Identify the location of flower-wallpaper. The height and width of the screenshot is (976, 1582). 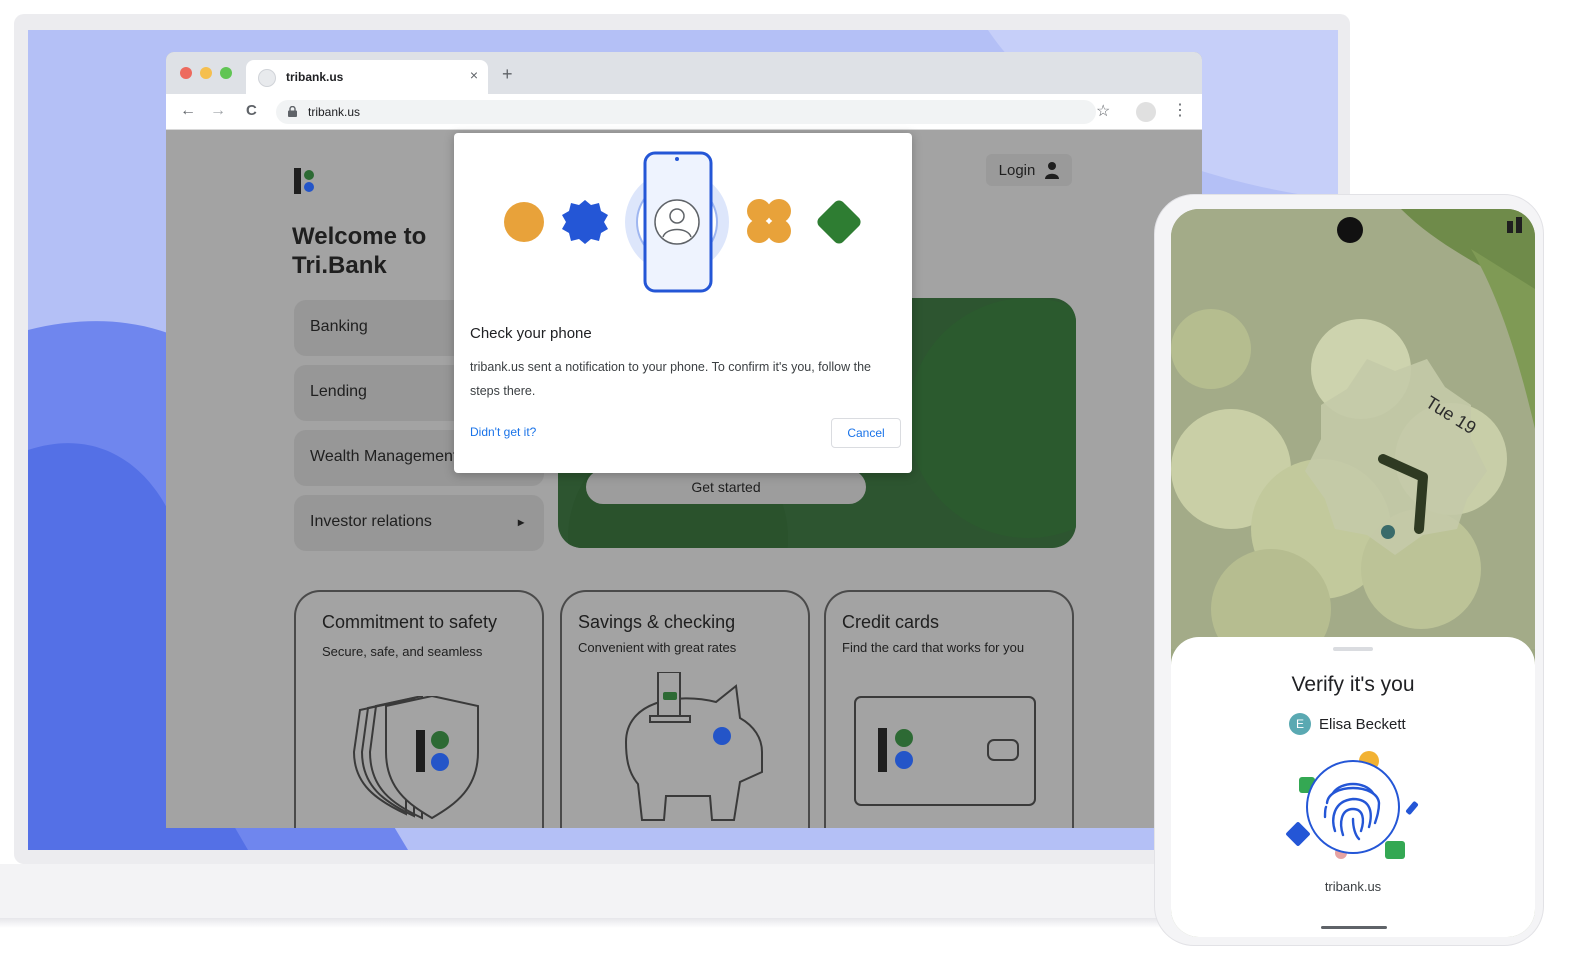
(1353, 429).